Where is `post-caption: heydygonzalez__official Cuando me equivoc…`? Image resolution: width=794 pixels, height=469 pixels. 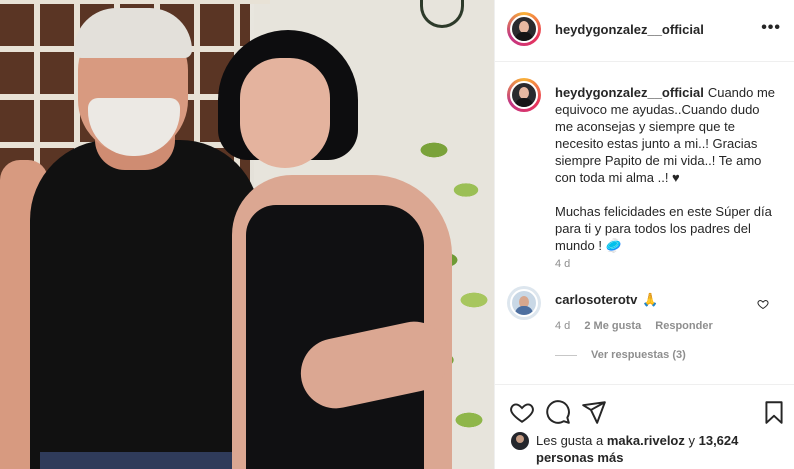
post-caption: heydygonzalez__official Cuando me equivoc… is located at coordinates (668, 177).